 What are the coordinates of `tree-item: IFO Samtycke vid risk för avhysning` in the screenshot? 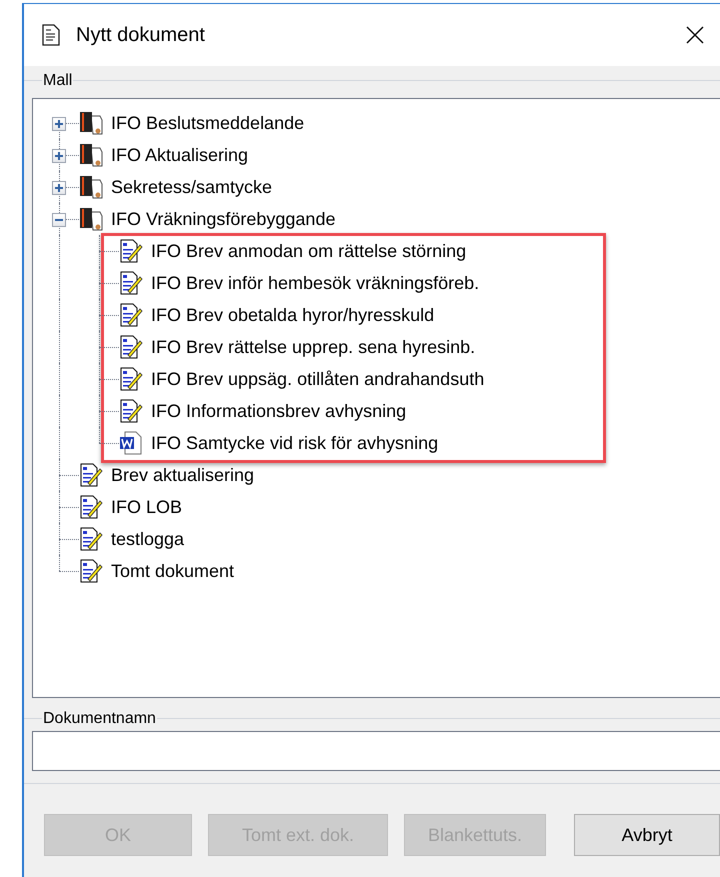 It's located at (294, 443).